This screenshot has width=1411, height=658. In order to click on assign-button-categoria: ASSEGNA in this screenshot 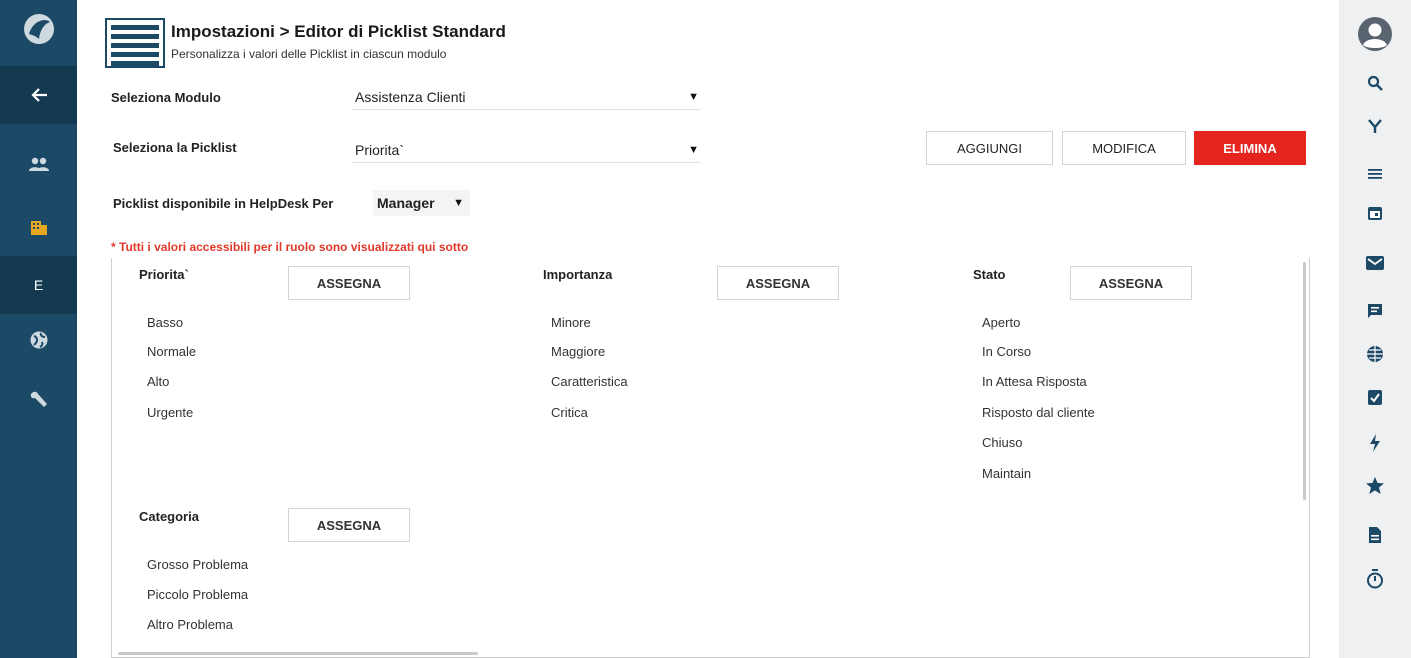, I will do `click(349, 525)`.